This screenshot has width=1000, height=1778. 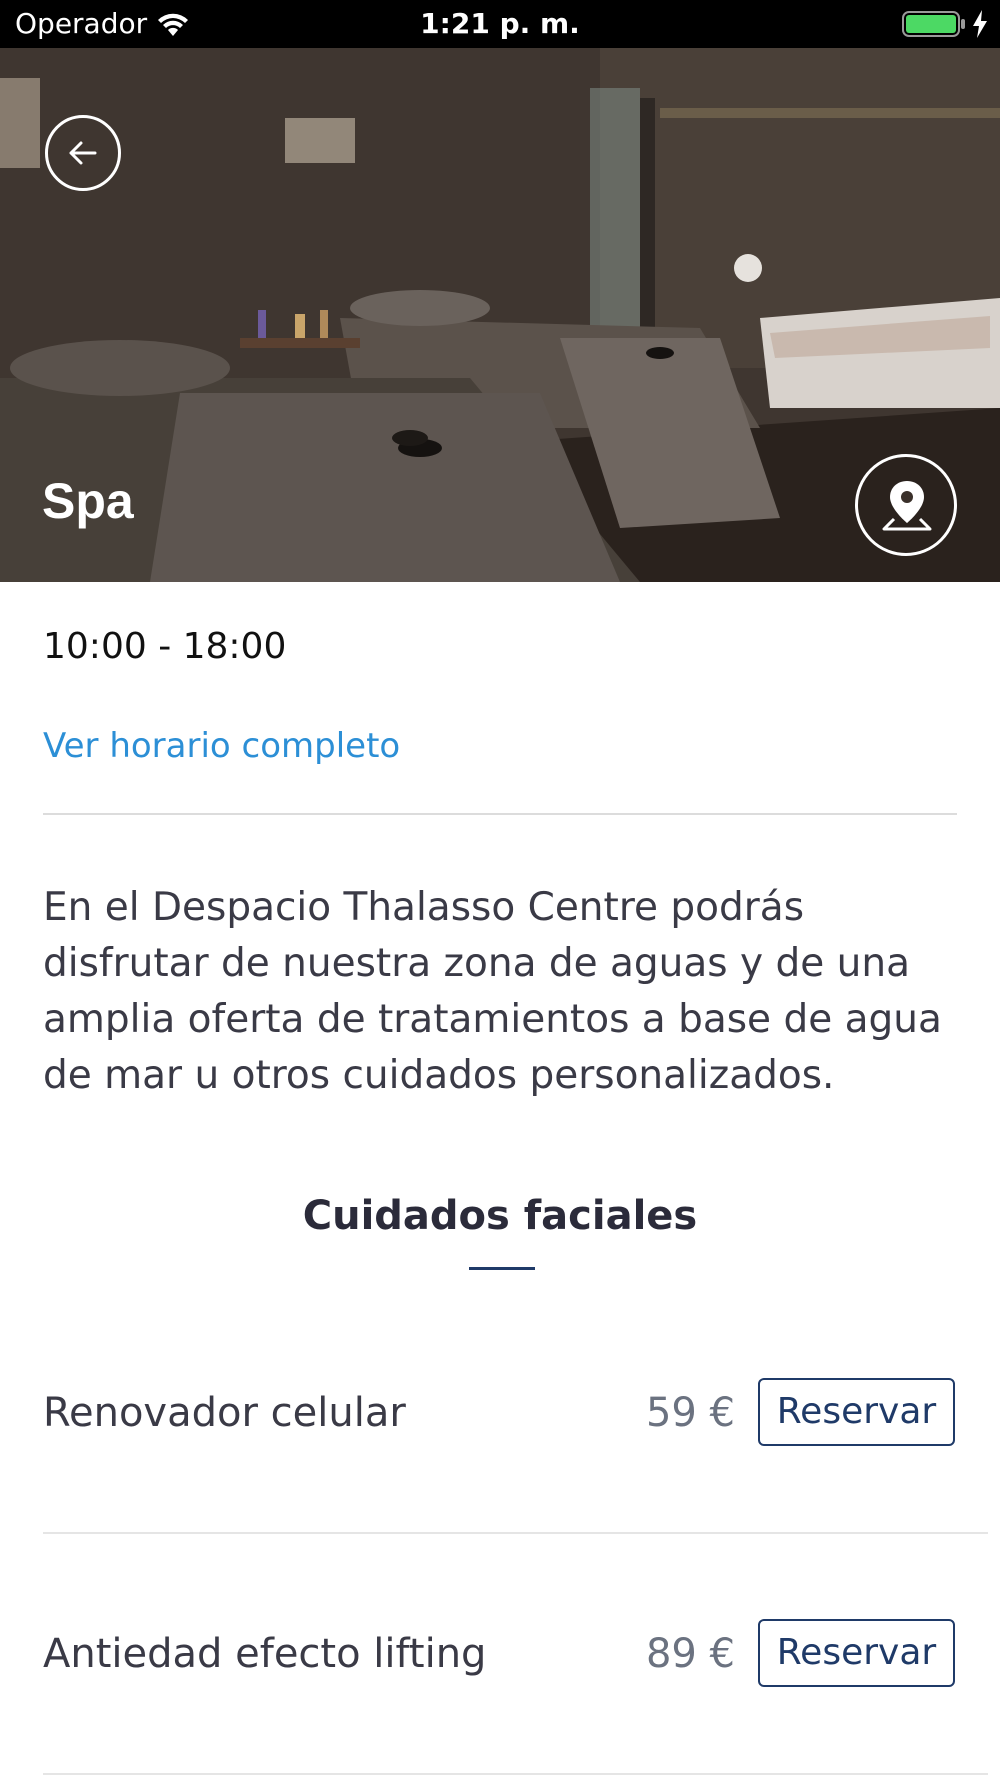 I want to click on charging-bolt-icon, so click(x=980, y=24).